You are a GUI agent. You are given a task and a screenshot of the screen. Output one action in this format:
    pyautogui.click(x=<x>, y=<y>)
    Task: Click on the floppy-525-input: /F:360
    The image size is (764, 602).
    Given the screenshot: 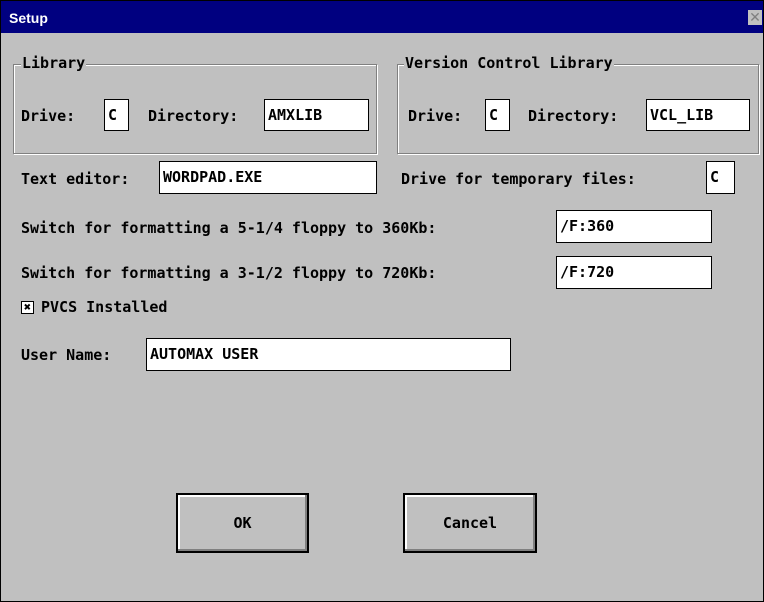 What is the action you would take?
    pyautogui.click(x=634, y=226)
    